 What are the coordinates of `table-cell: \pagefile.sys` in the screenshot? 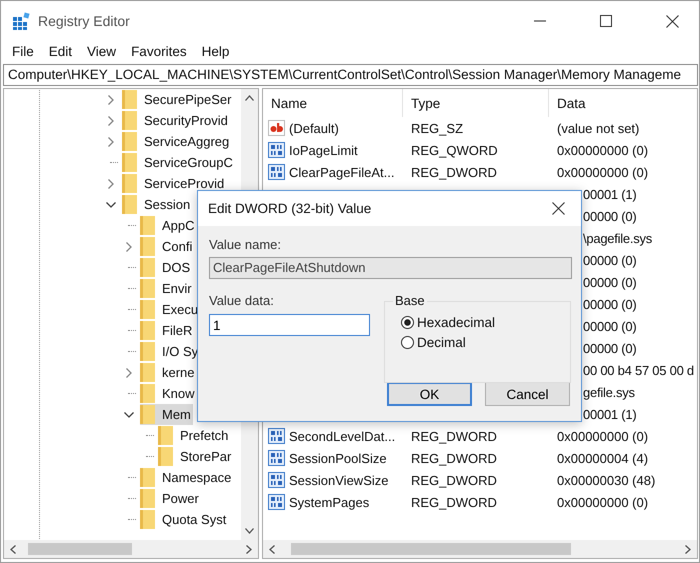 It's located at (617, 238).